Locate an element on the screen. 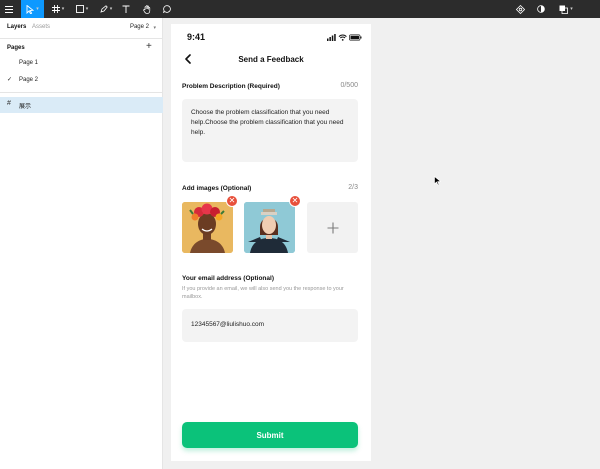 This screenshot has height=469, width=600. main-menu-icon is located at coordinates (9, 9).